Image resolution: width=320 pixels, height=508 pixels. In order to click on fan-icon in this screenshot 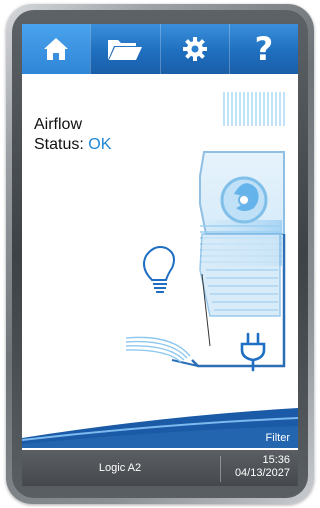, I will do `click(244, 200)`.